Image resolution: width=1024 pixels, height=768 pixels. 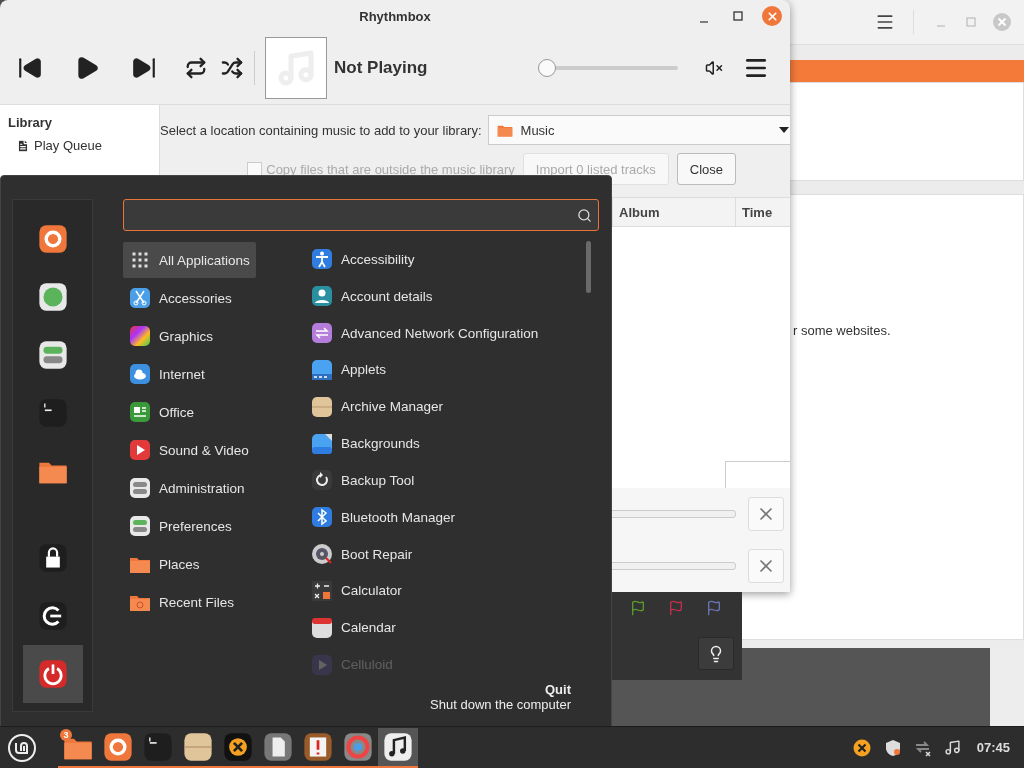 What do you see at coordinates (383, 517) in the screenshot?
I see `app-item: Bluetooth Manager` at bounding box center [383, 517].